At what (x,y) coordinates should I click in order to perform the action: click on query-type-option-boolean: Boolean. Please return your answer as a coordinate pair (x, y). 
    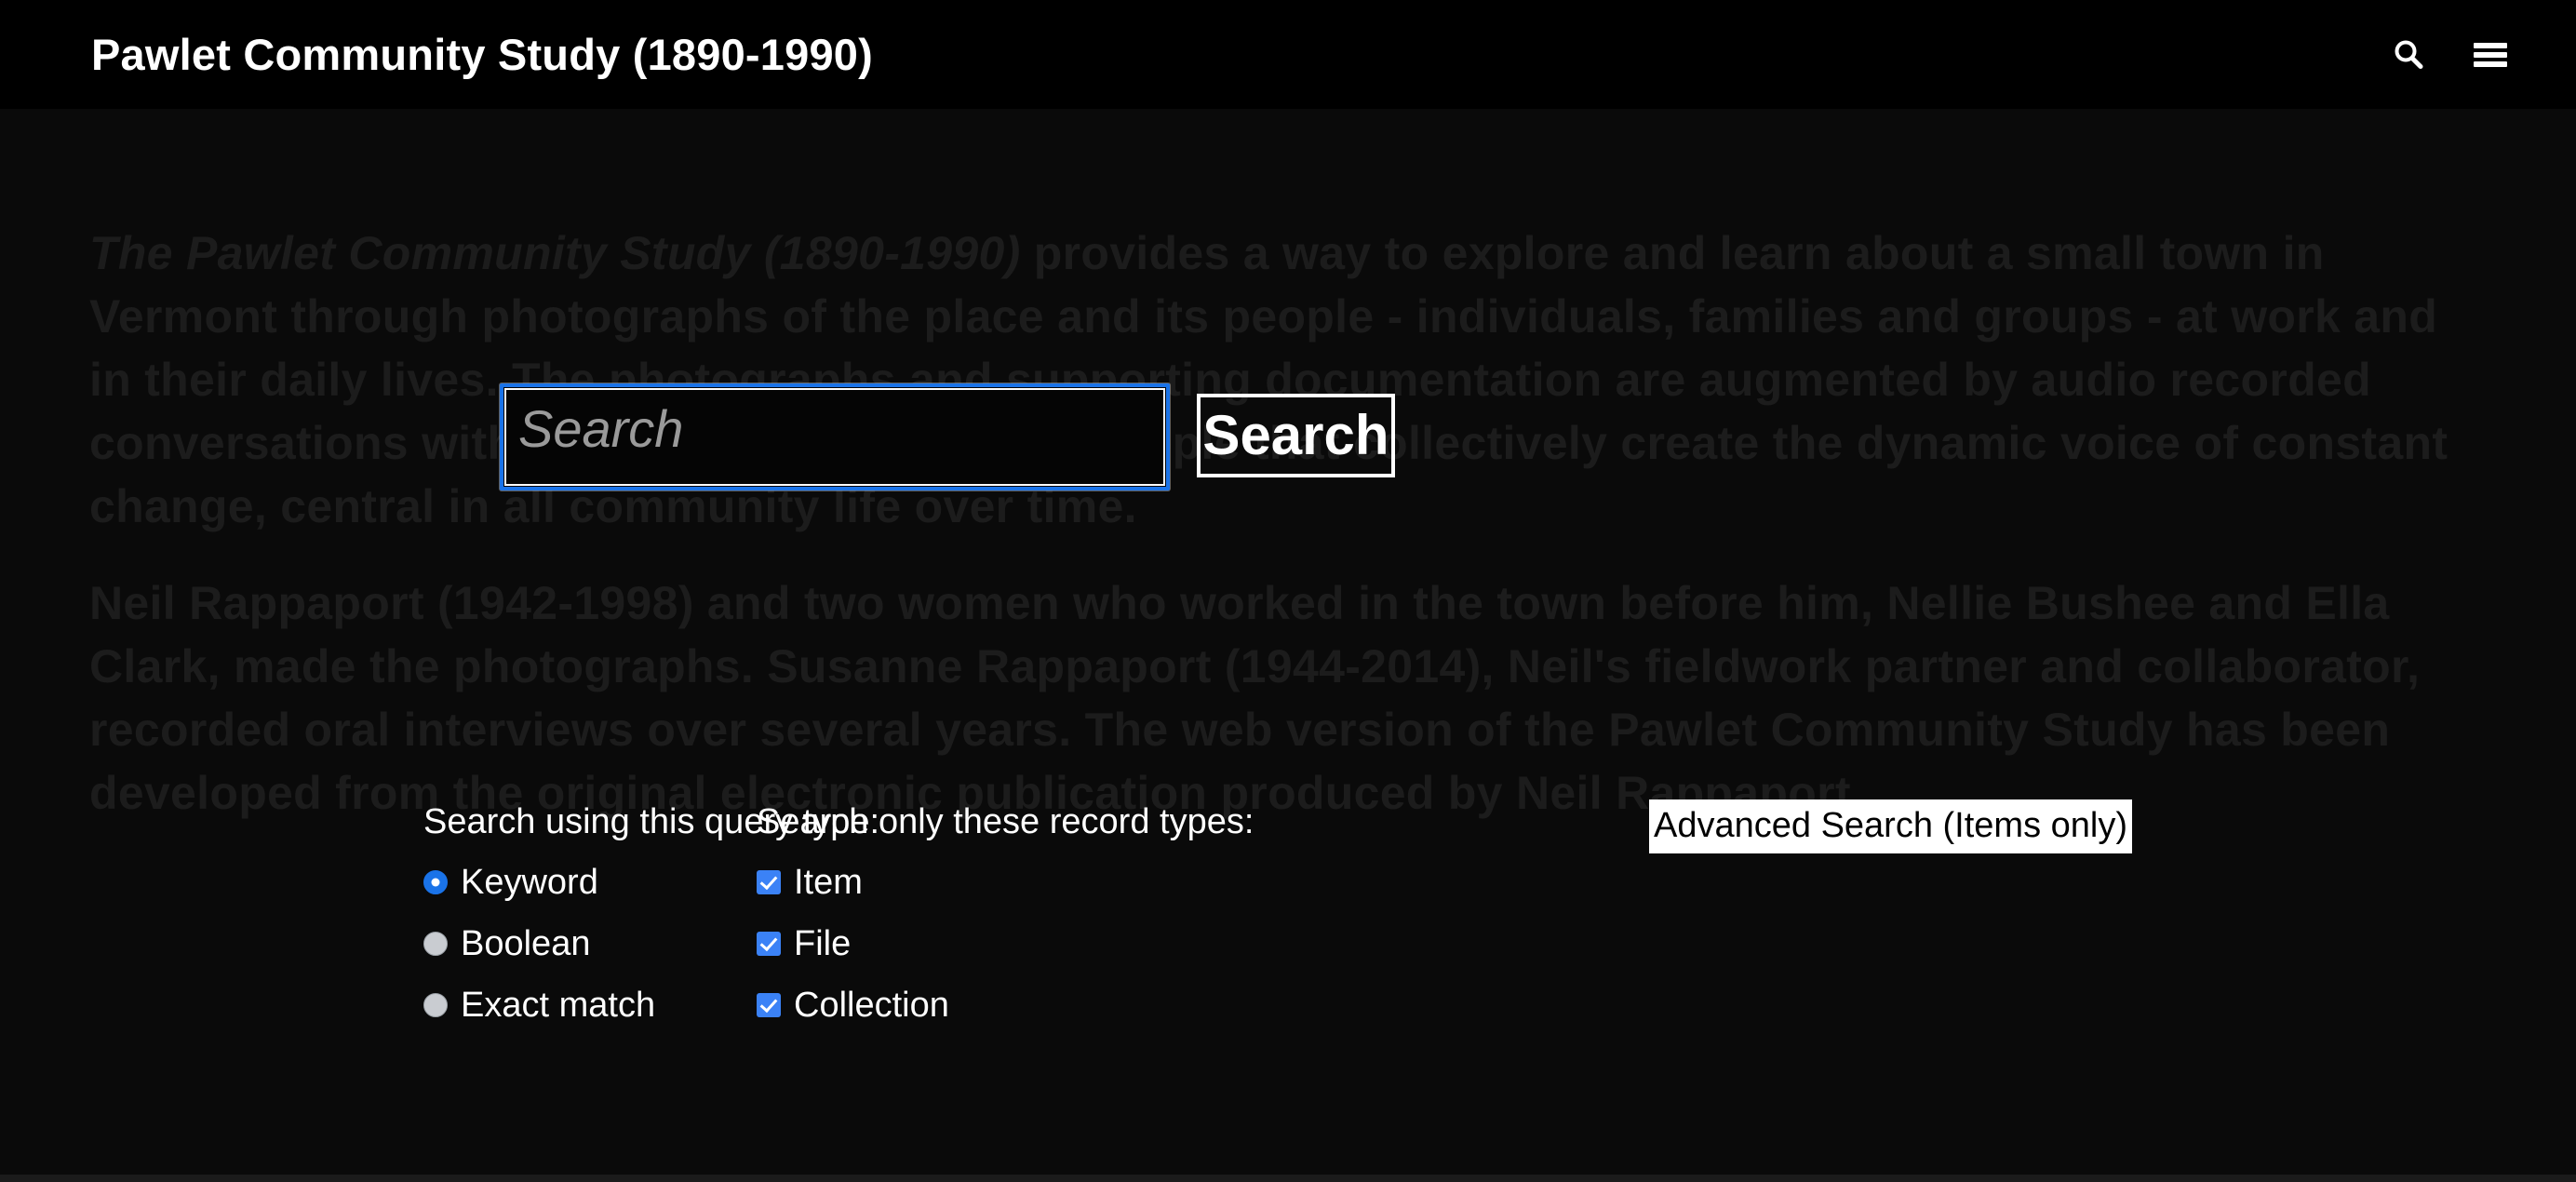
    Looking at the image, I should click on (590, 944).